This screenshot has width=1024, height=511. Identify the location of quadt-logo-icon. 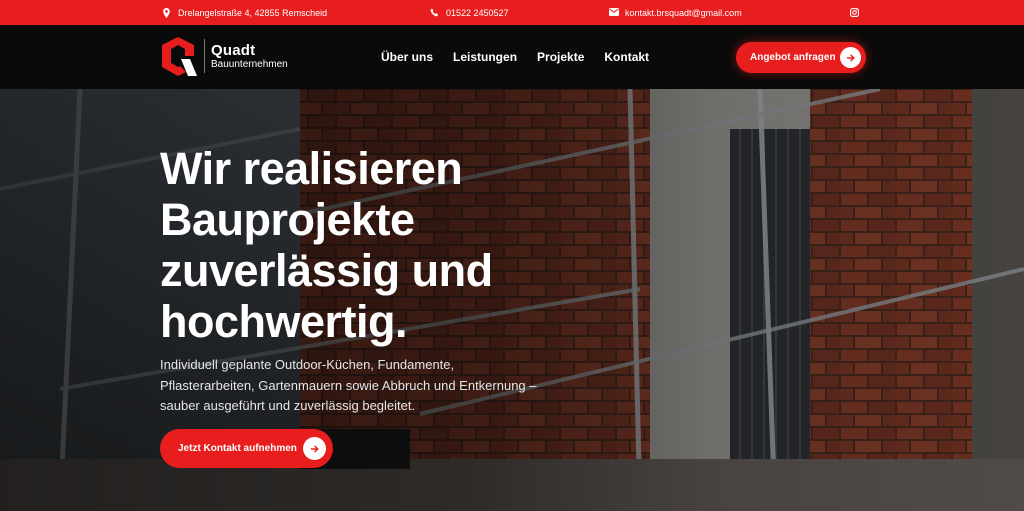
(178, 56).